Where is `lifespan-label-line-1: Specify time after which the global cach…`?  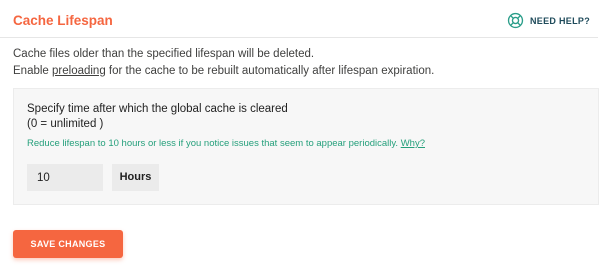 lifespan-label-line-1: Specify time after which the global cach… is located at coordinates (157, 109).